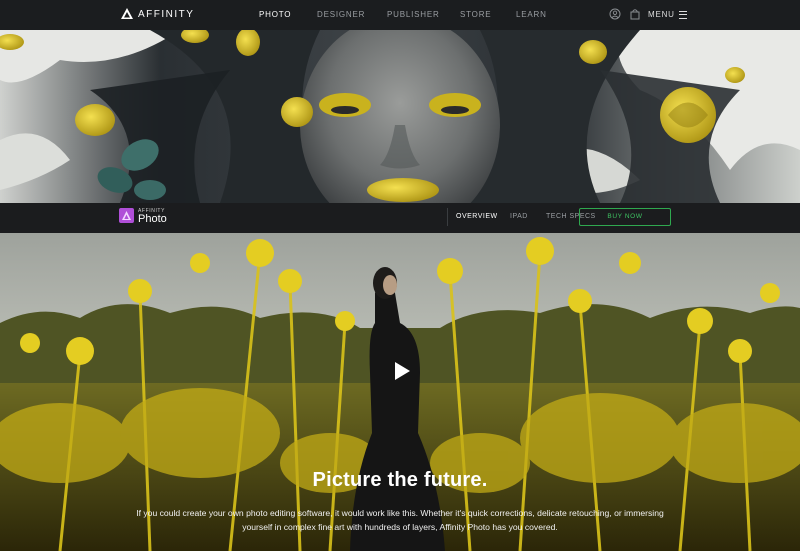 This screenshot has width=800, height=551. I want to click on logo-text: AFFINITY, so click(166, 14).